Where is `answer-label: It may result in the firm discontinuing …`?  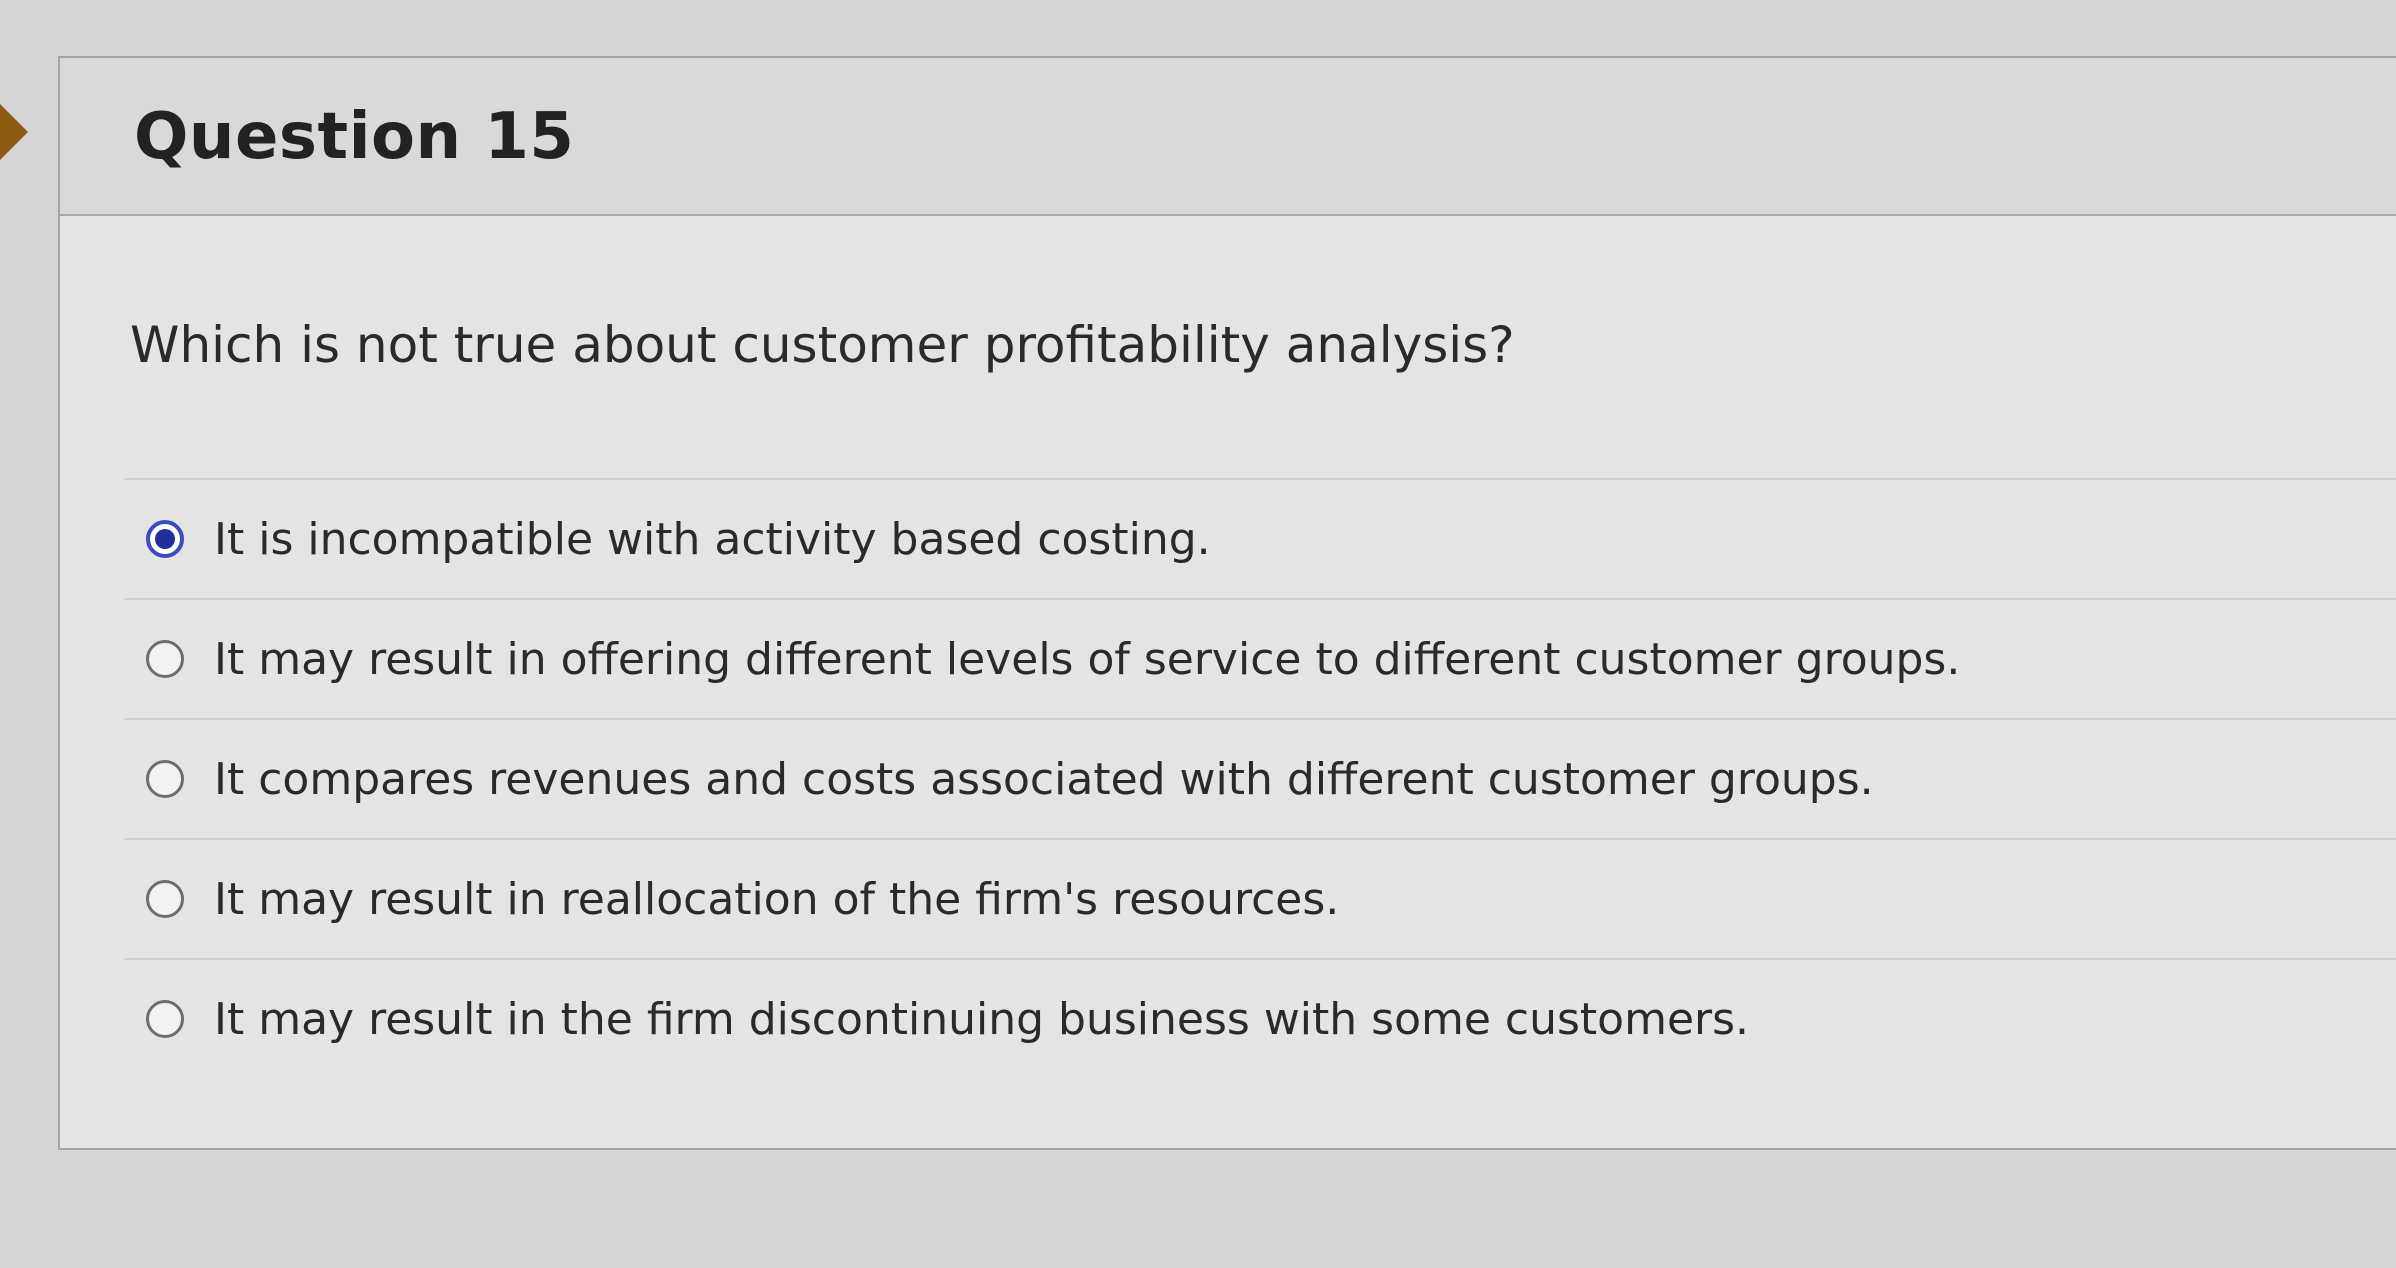
answer-label: It may result in the firm discontinuing … is located at coordinates (982, 1019).